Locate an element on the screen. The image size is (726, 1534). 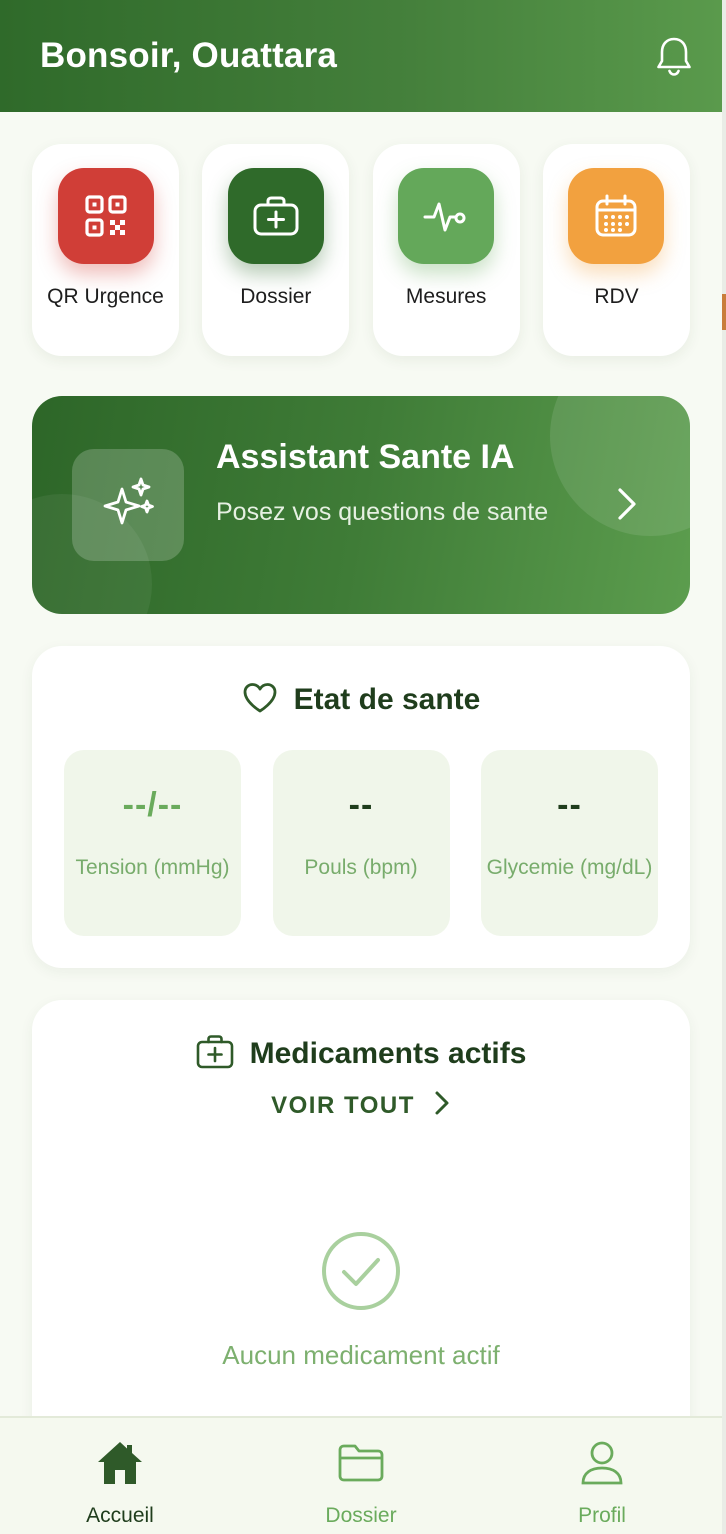
metric-pouls: -- Pouls (bpm) is located at coordinates (361, 843).